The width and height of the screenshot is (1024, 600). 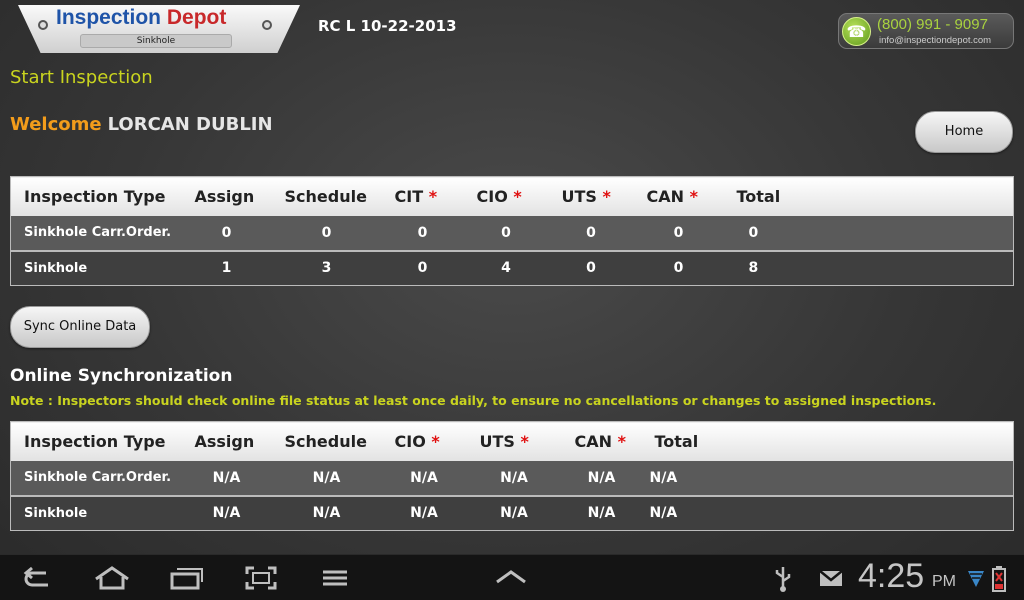 I want to click on battery-icon, so click(x=999, y=579).